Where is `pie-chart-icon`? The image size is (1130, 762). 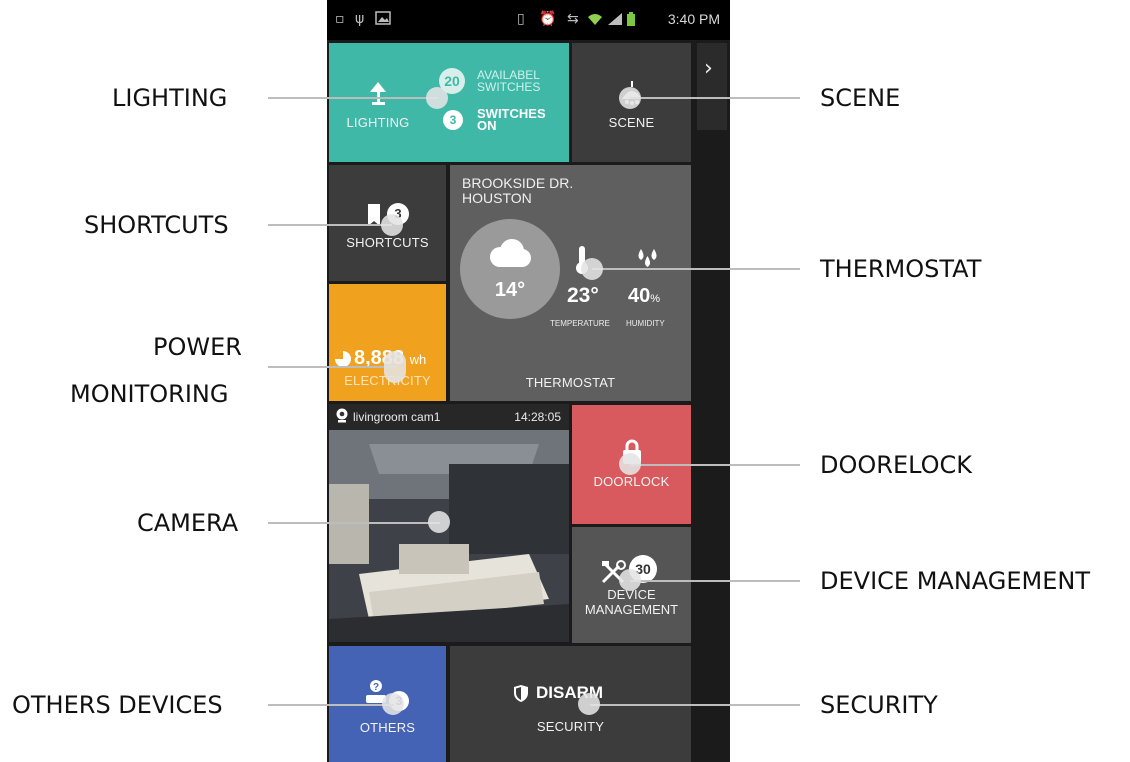 pie-chart-icon is located at coordinates (343, 361).